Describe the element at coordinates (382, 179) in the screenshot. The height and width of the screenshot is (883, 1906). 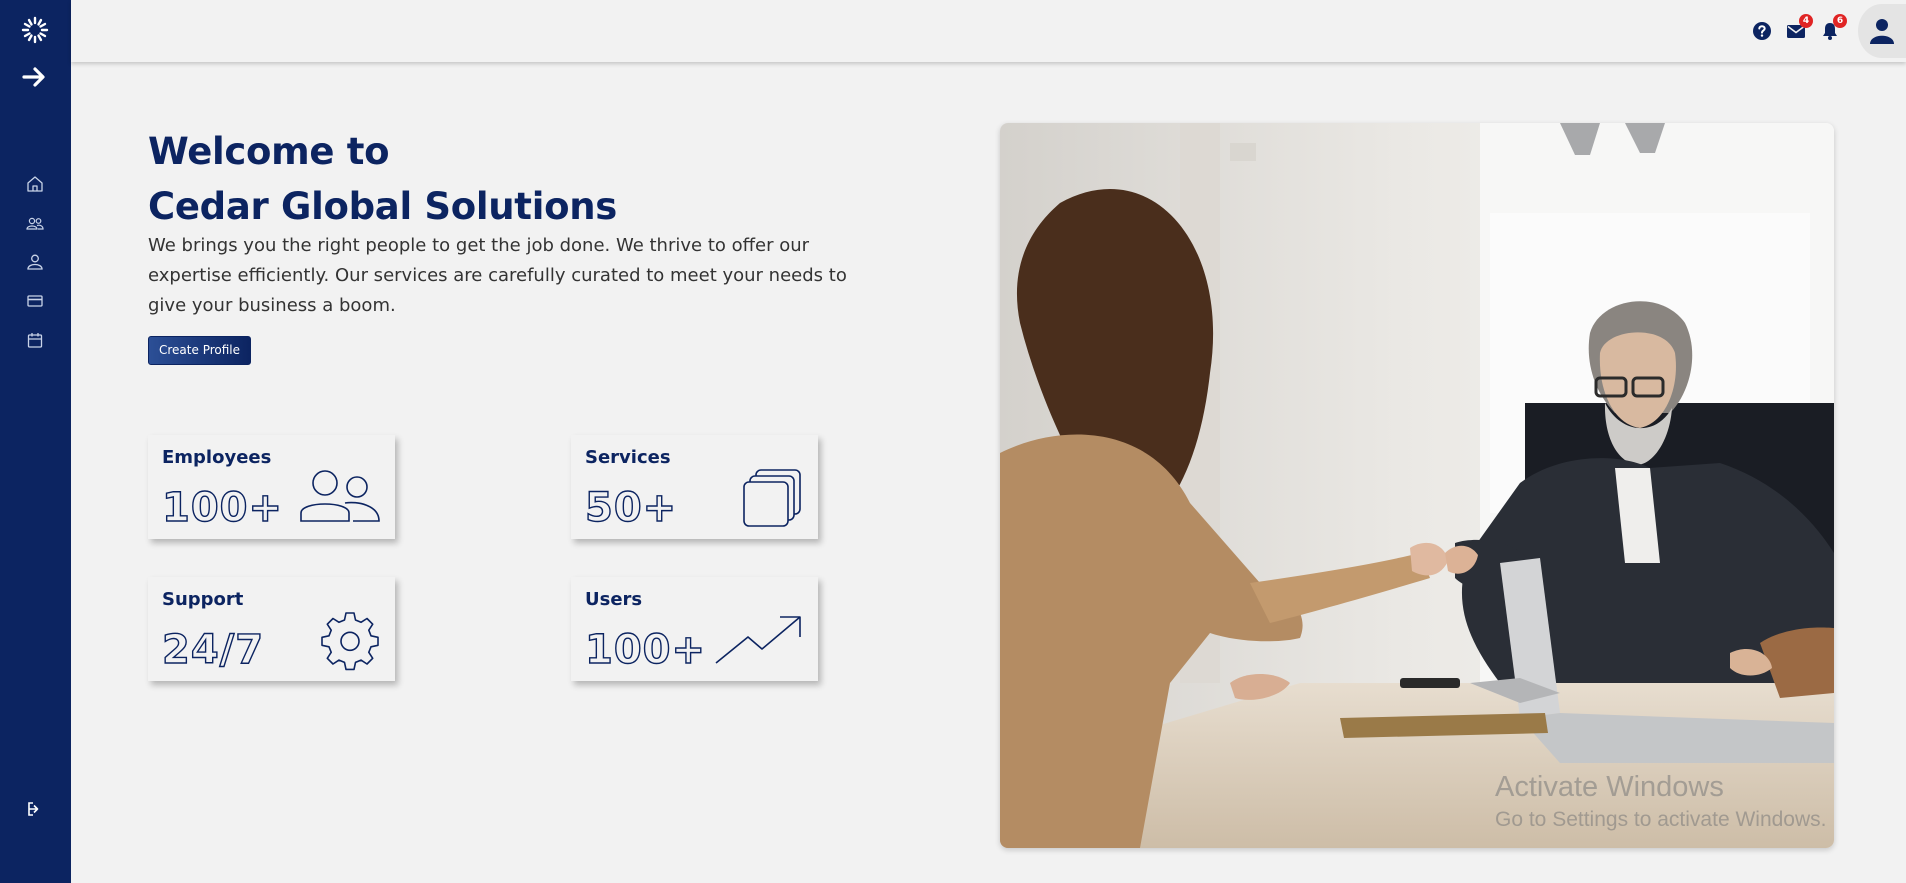
I see `page-title: Welcome to Cedar Global Solutions` at that location.